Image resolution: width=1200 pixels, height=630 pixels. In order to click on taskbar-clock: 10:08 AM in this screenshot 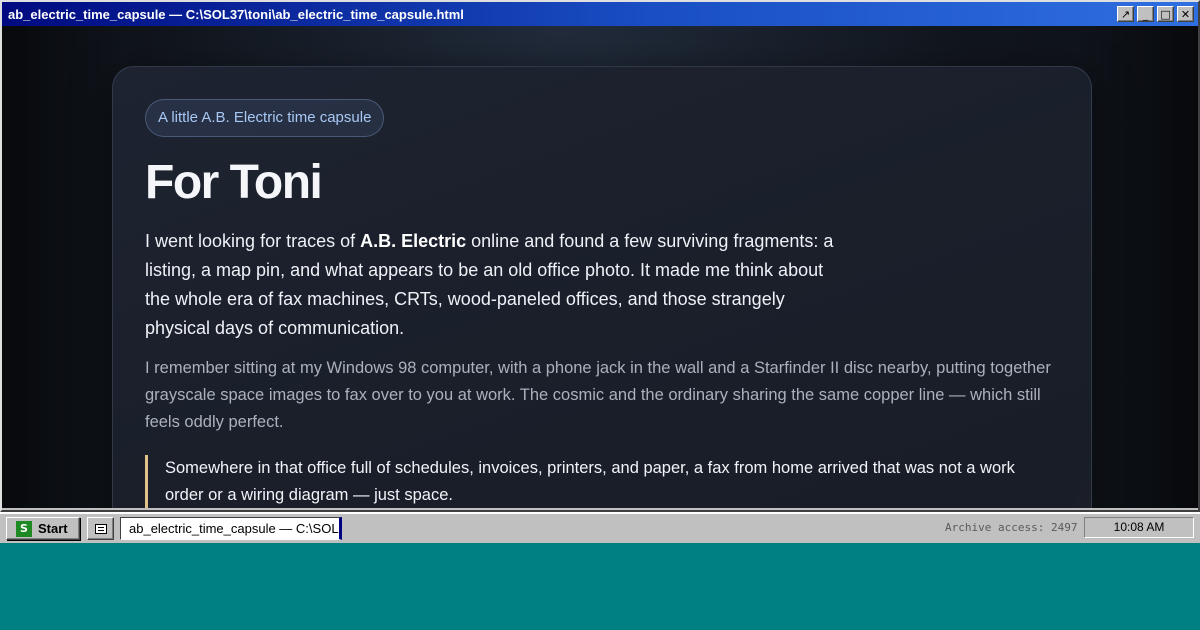, I will do `click(1139, 527)`.